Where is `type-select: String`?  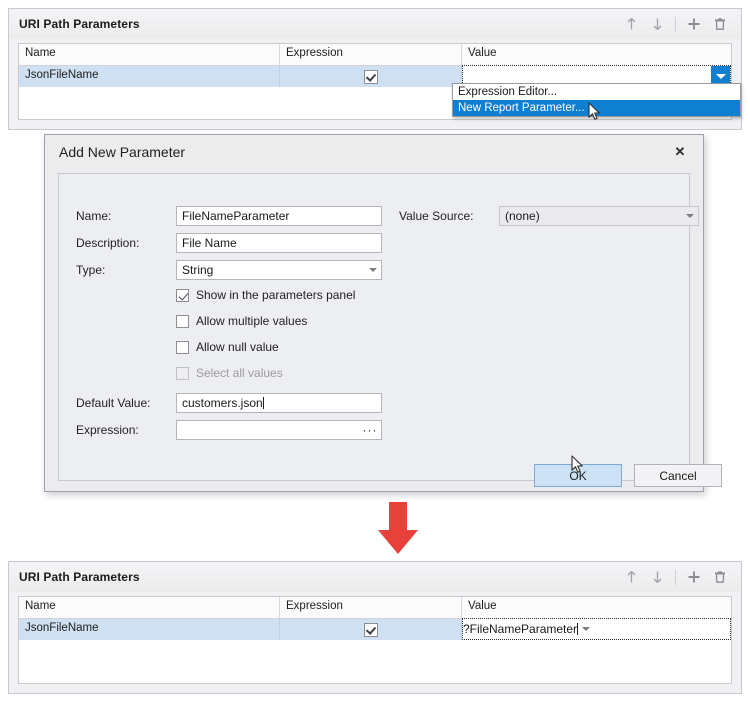 type-select: String is located at coordinates (279, 270).